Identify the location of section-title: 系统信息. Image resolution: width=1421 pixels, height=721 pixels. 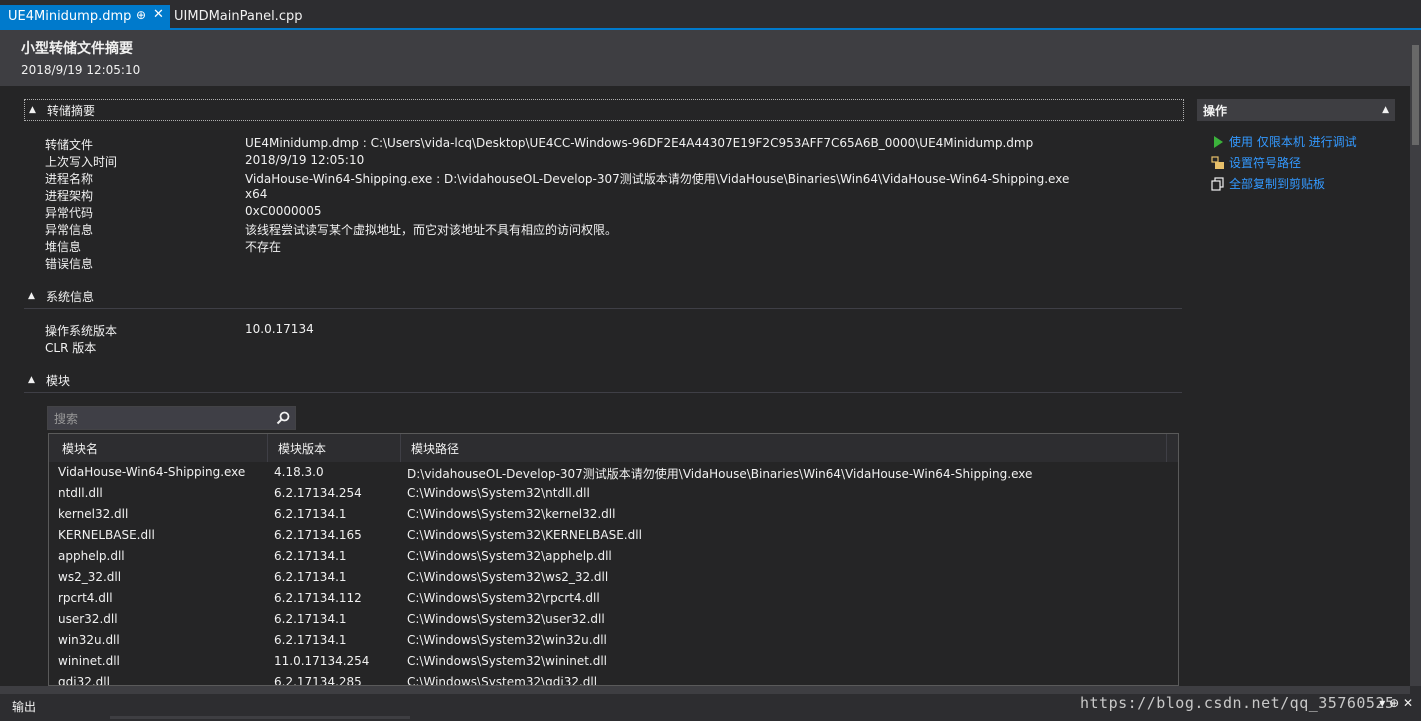
(70, 296).